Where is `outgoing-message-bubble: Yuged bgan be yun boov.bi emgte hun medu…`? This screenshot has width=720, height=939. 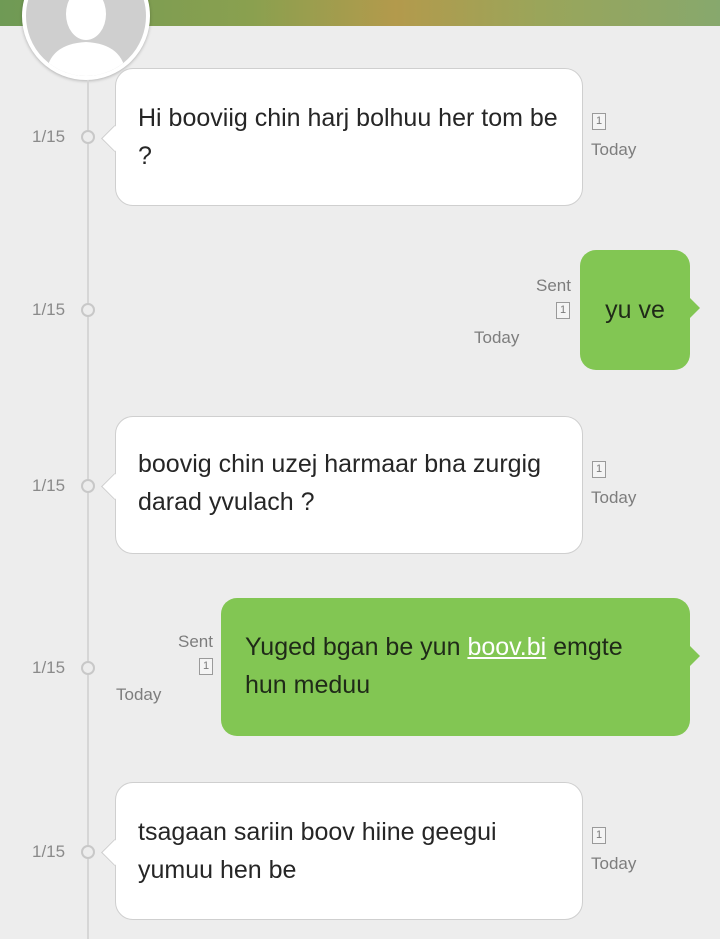
outgoing-message-bubble: Yuged bgan be yun boov.bi emgte hun medu… is located at coordinates (460, 667).